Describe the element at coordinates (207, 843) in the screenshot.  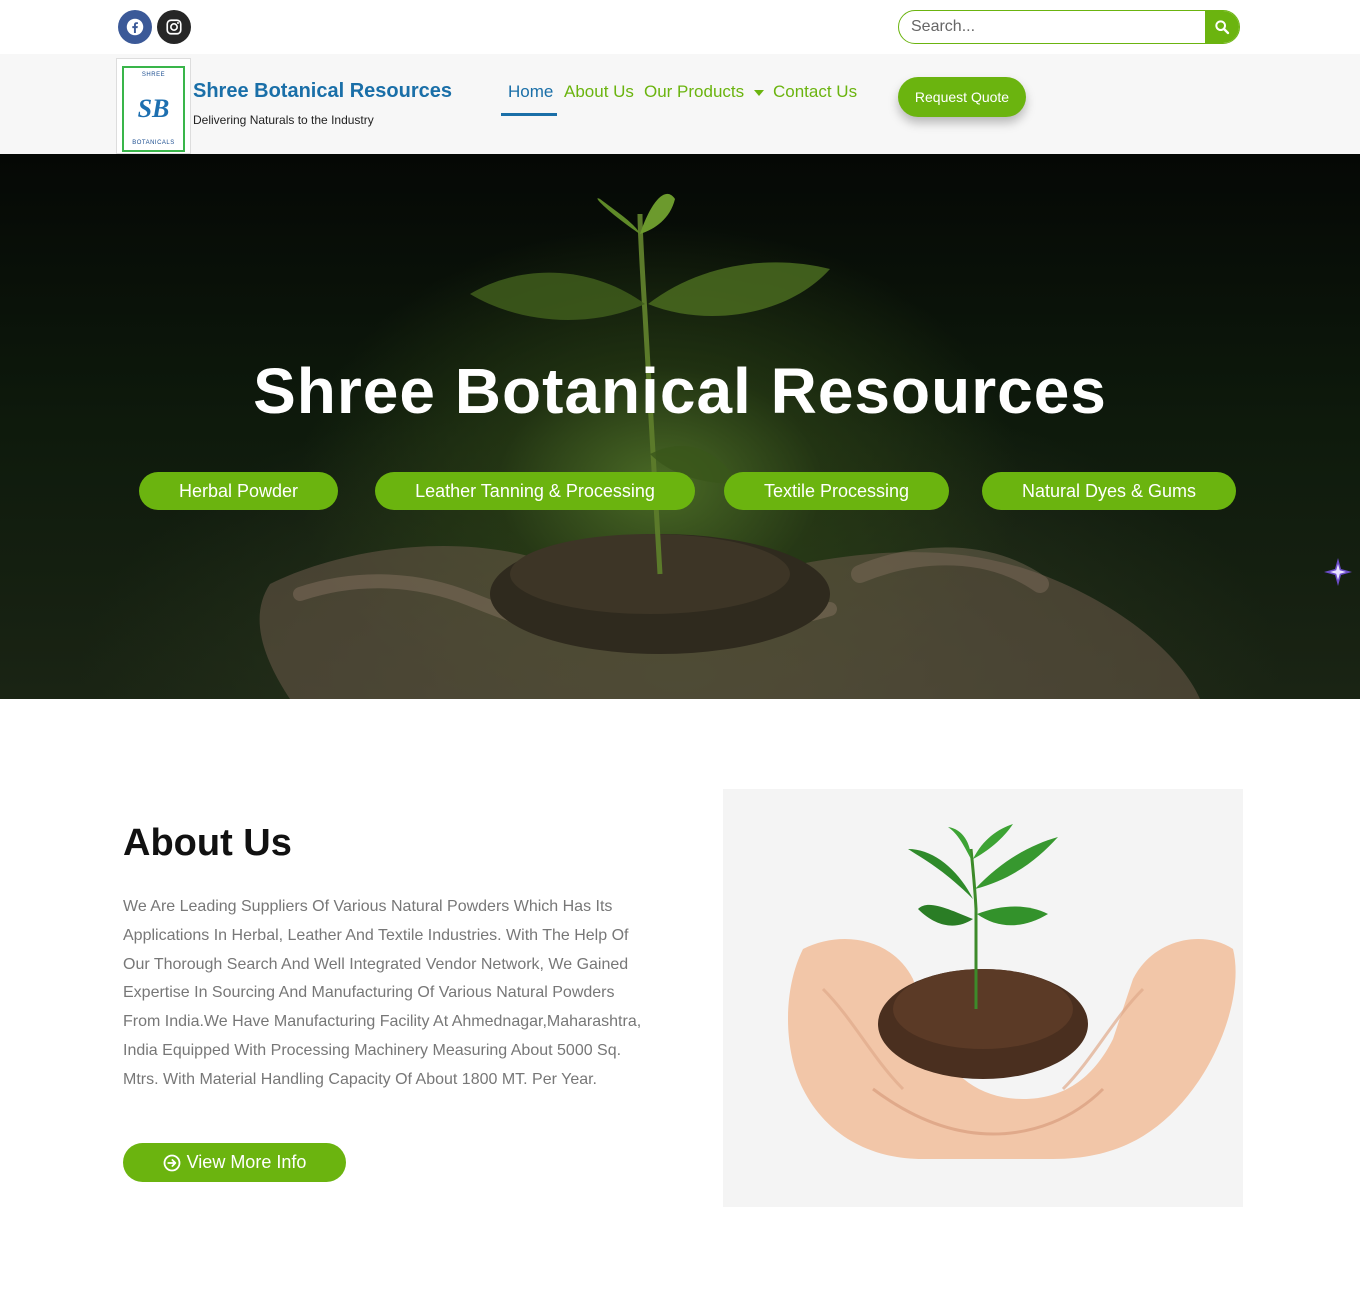
I see `about-title: About Us` at that location.